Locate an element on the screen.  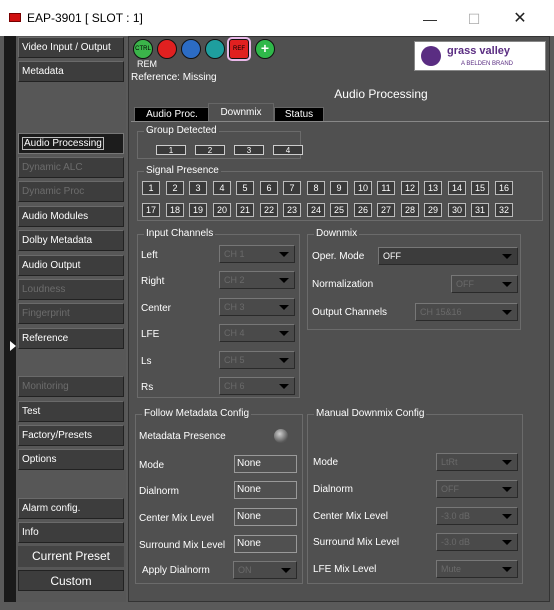
signal-channel: 13 is located at coordinates (433, 188).